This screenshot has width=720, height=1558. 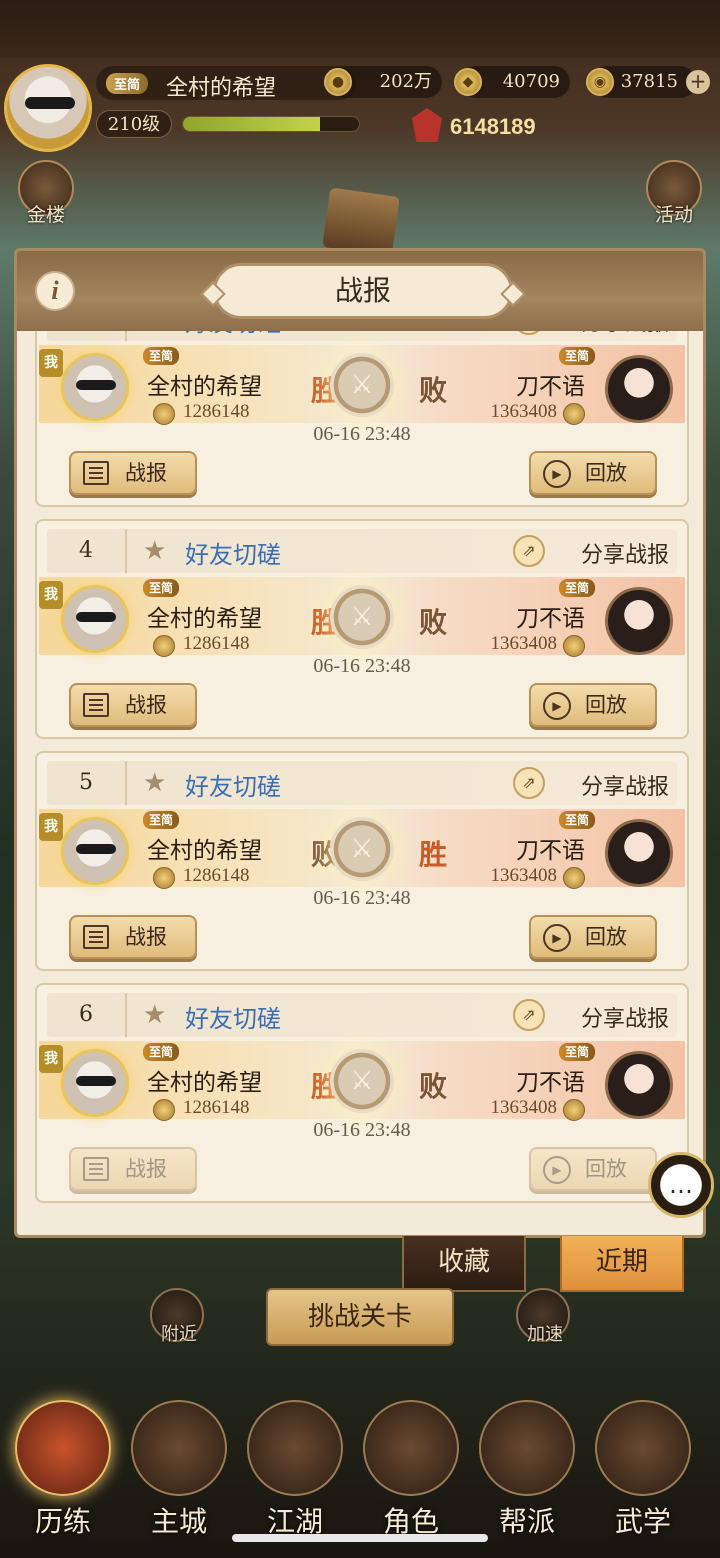 I want to click on center-card-icon, so click(x=361, y=222).